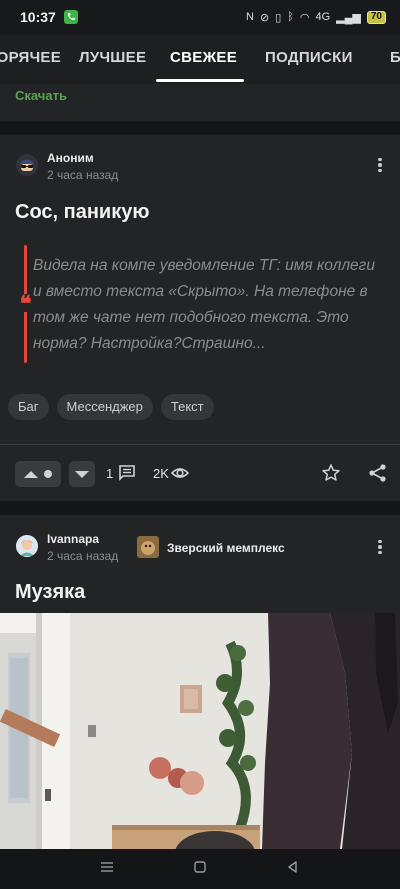  I want to click on tab-blogs: БЛОГИ, so click(395, 57).